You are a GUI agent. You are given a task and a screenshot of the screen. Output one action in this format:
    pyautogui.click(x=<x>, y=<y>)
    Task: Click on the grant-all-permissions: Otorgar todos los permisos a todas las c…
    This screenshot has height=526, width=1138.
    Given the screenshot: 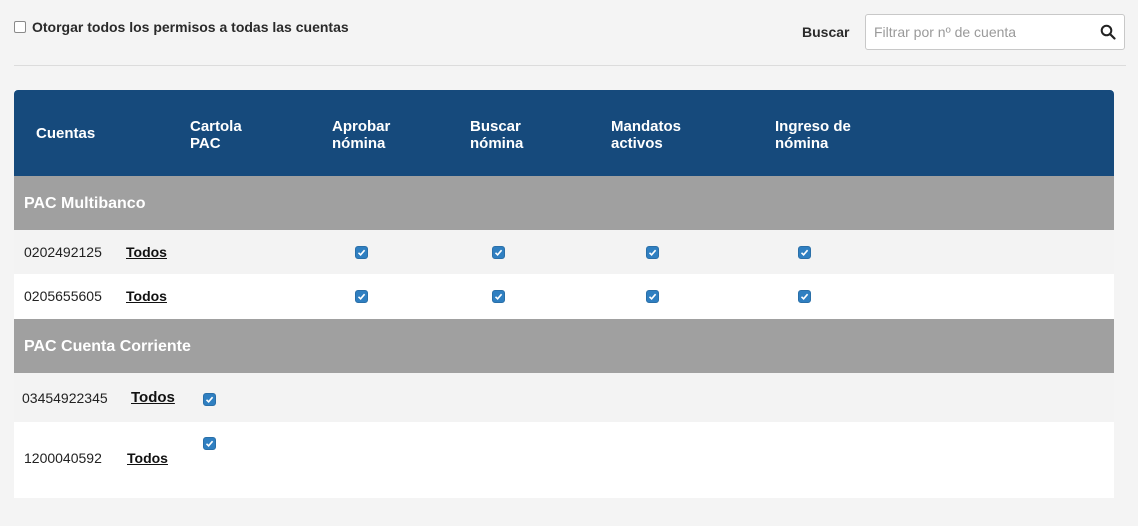 What is the action you would take?
    pyautogui.click(x=181, y=27)
    